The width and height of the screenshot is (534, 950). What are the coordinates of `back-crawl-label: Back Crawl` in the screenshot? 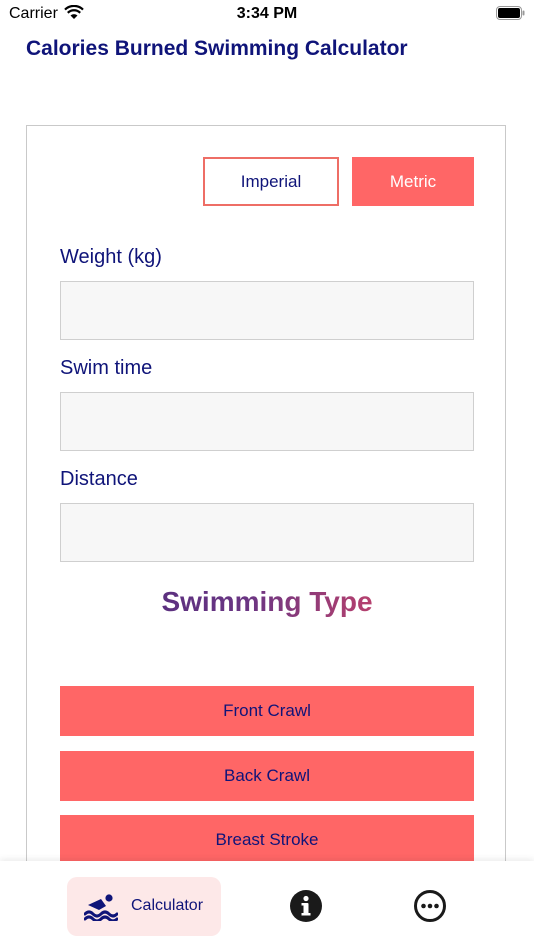 It's located at (267, 775).